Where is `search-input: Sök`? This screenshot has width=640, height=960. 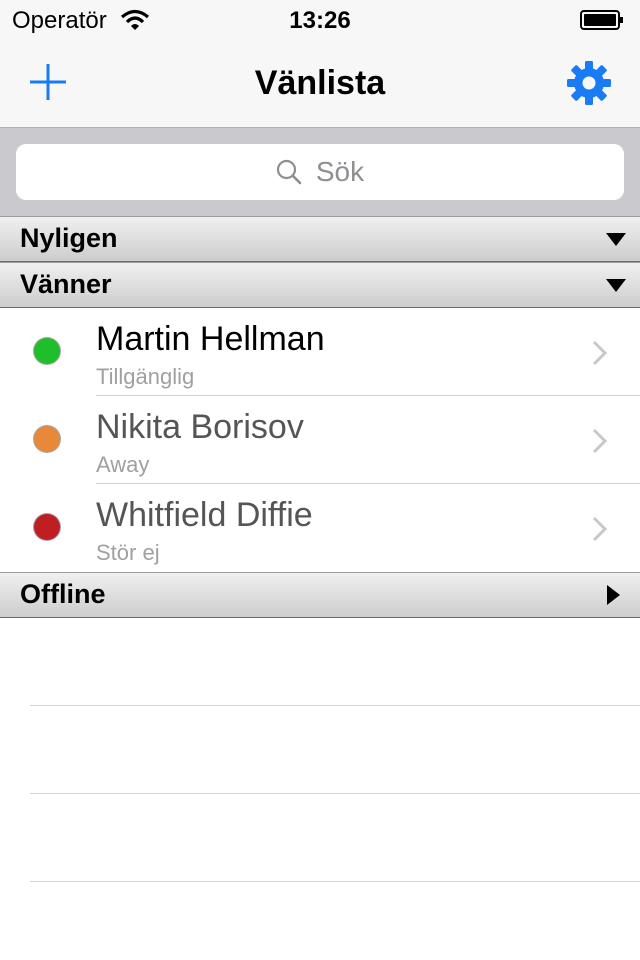
search-input: Sök is located at coordinates (320, 172).